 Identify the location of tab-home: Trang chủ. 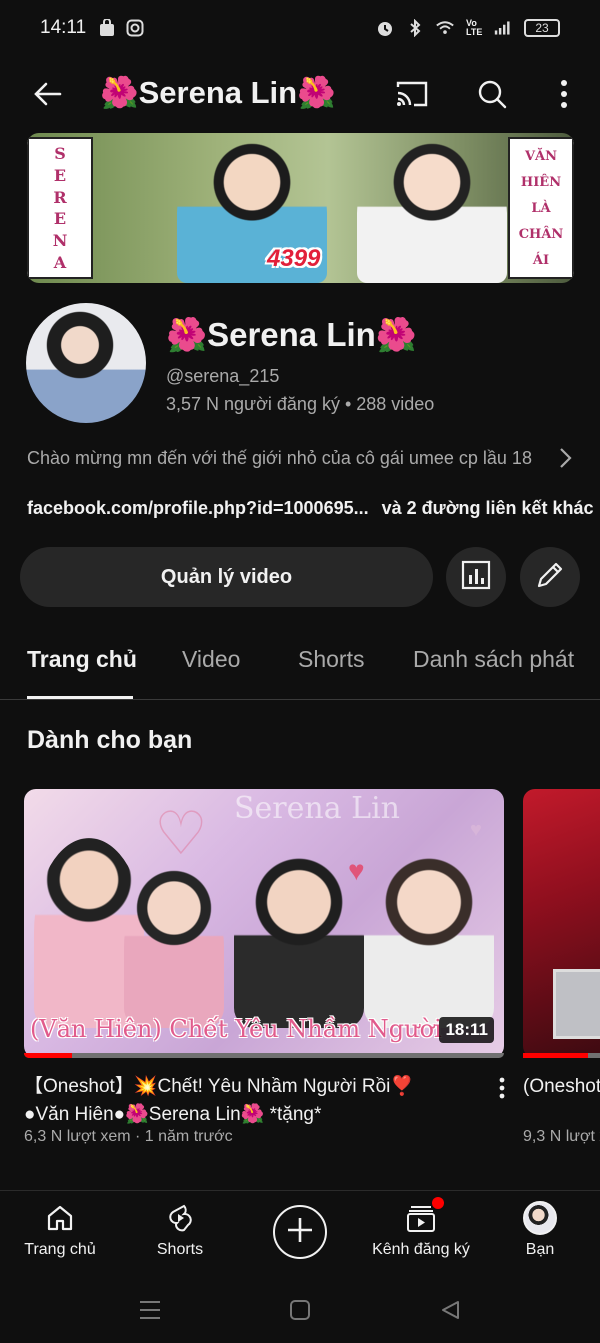
(82, 659).